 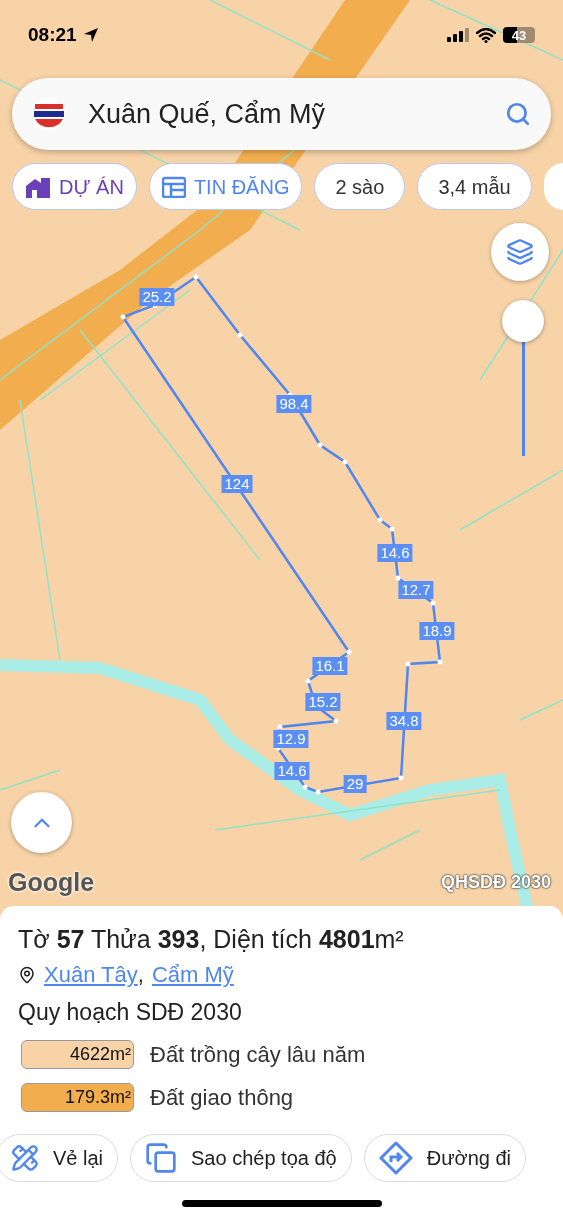 I want to click on house-icon, so click(x=38, y=186).